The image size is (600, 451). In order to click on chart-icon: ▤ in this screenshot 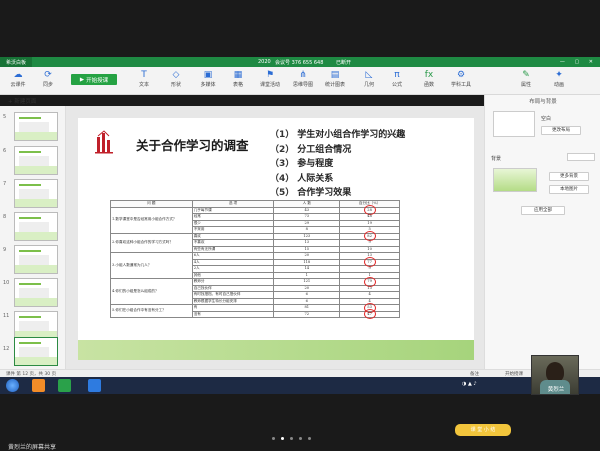, I will do `click(335, 75)`.